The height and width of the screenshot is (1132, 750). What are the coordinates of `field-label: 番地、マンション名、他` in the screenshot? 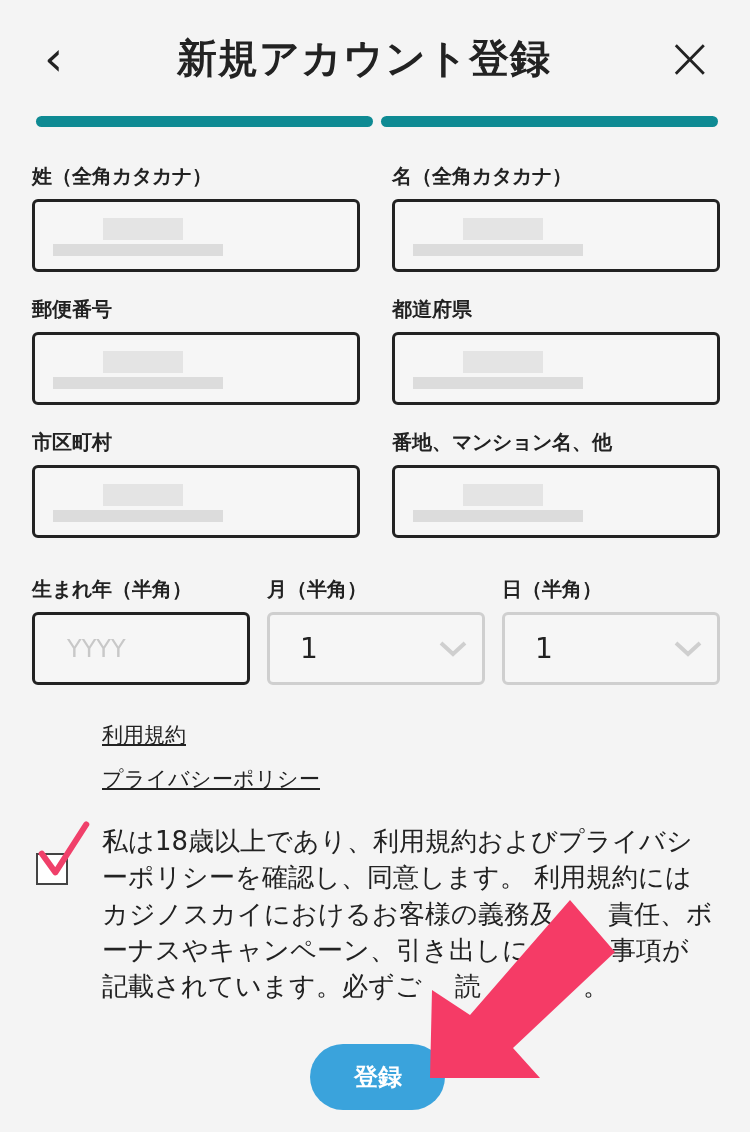 It's located at (502, 442).